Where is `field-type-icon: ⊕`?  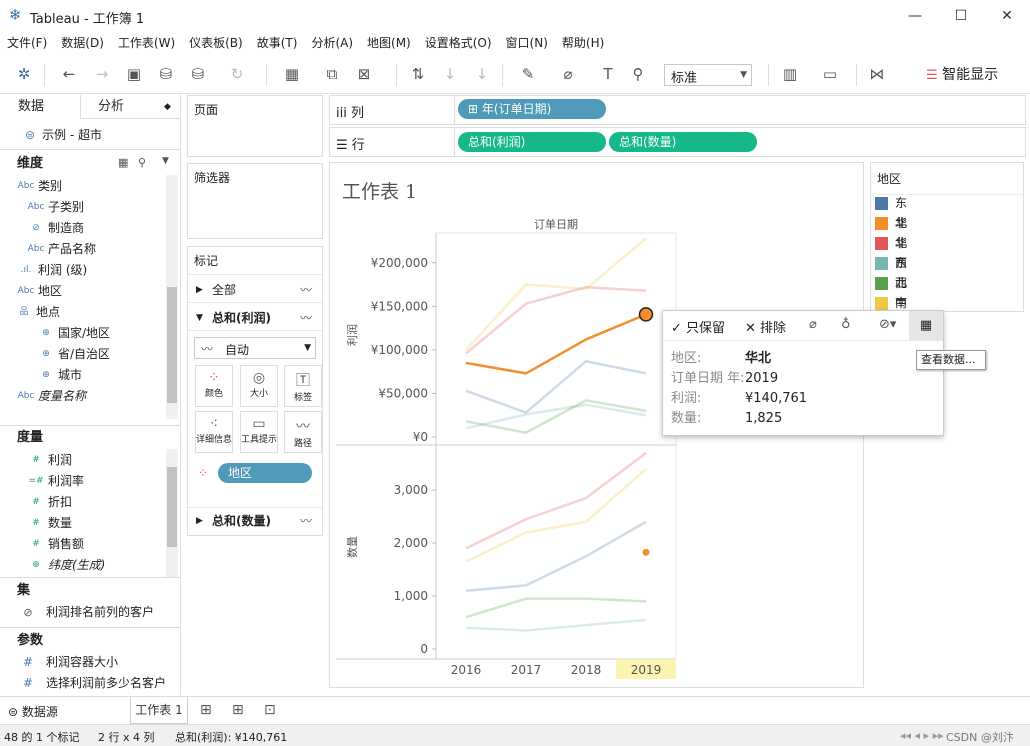
field-type-icon: ⊕ is located at coordinates (46, 354).